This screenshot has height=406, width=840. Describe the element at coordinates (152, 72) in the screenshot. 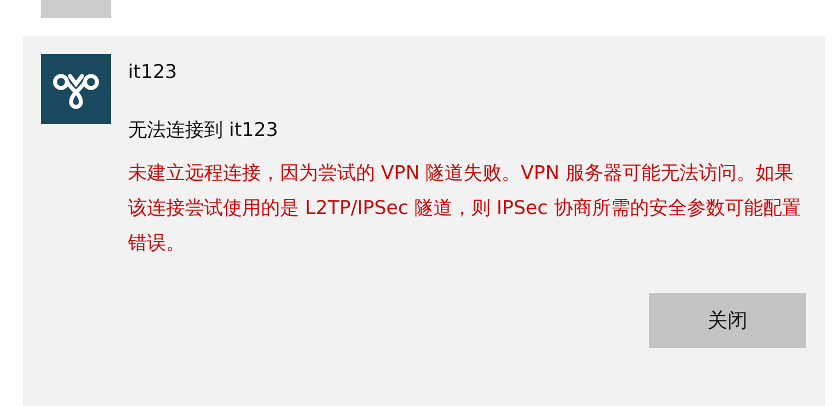

I see `app-name: it123` at that location.